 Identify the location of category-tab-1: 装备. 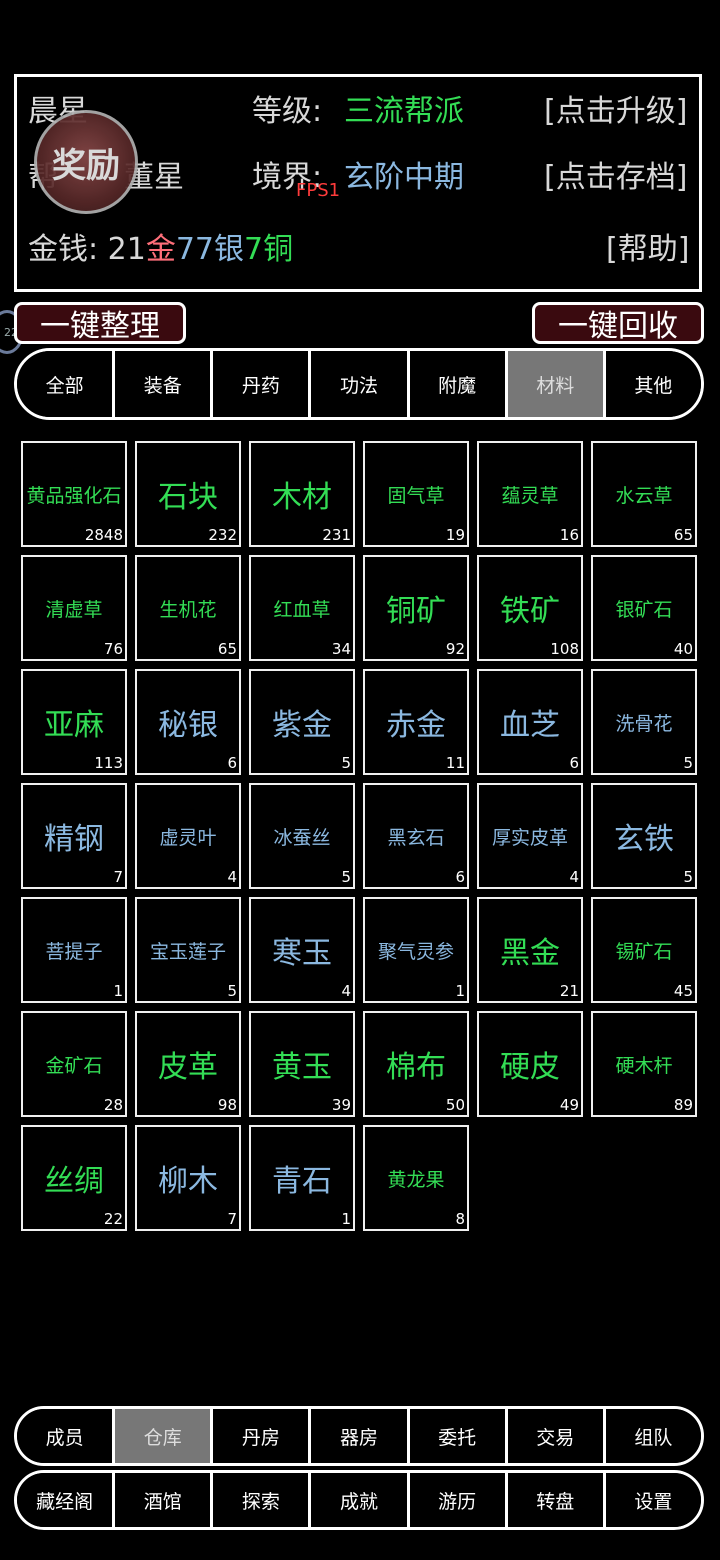
(161, 384).